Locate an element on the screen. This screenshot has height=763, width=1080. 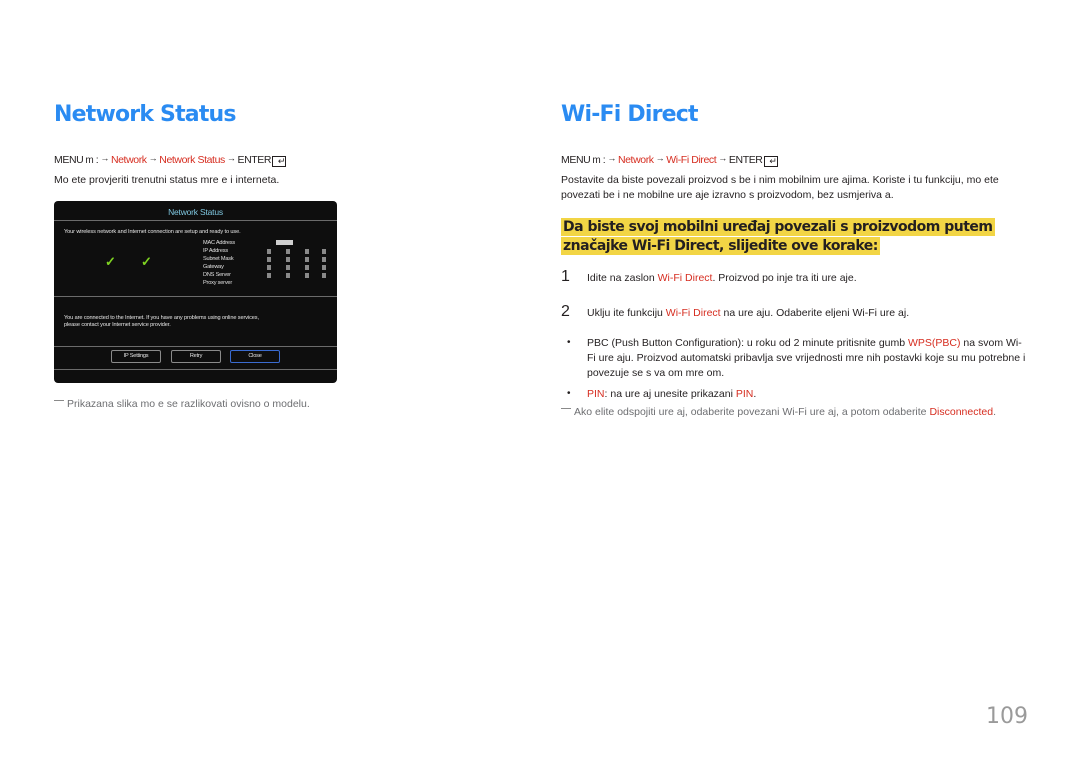
step-text: Uklju ite funkciju is located at coordinates (626, 313).